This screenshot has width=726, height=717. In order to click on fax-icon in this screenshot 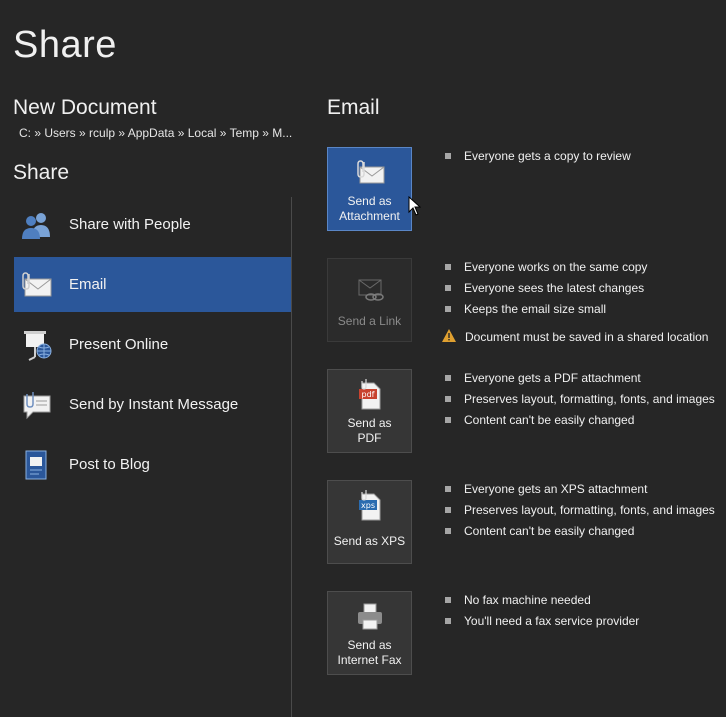, I will do `click(370, 617)`.